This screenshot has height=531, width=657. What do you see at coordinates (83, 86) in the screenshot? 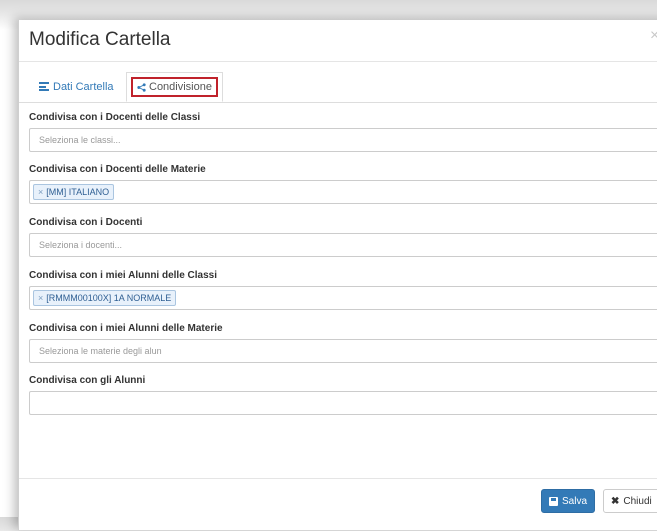
I see `tab-label: Dati Cartella` at bounding box center [83, 86].